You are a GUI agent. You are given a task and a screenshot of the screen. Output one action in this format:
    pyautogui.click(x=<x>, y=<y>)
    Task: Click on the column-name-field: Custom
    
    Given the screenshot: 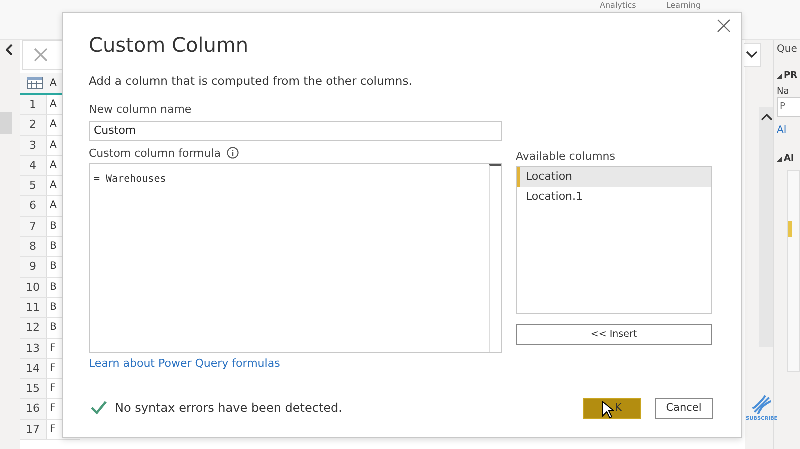 What is the action you would take?
    pyautogui.click(x=295, y=130)
    